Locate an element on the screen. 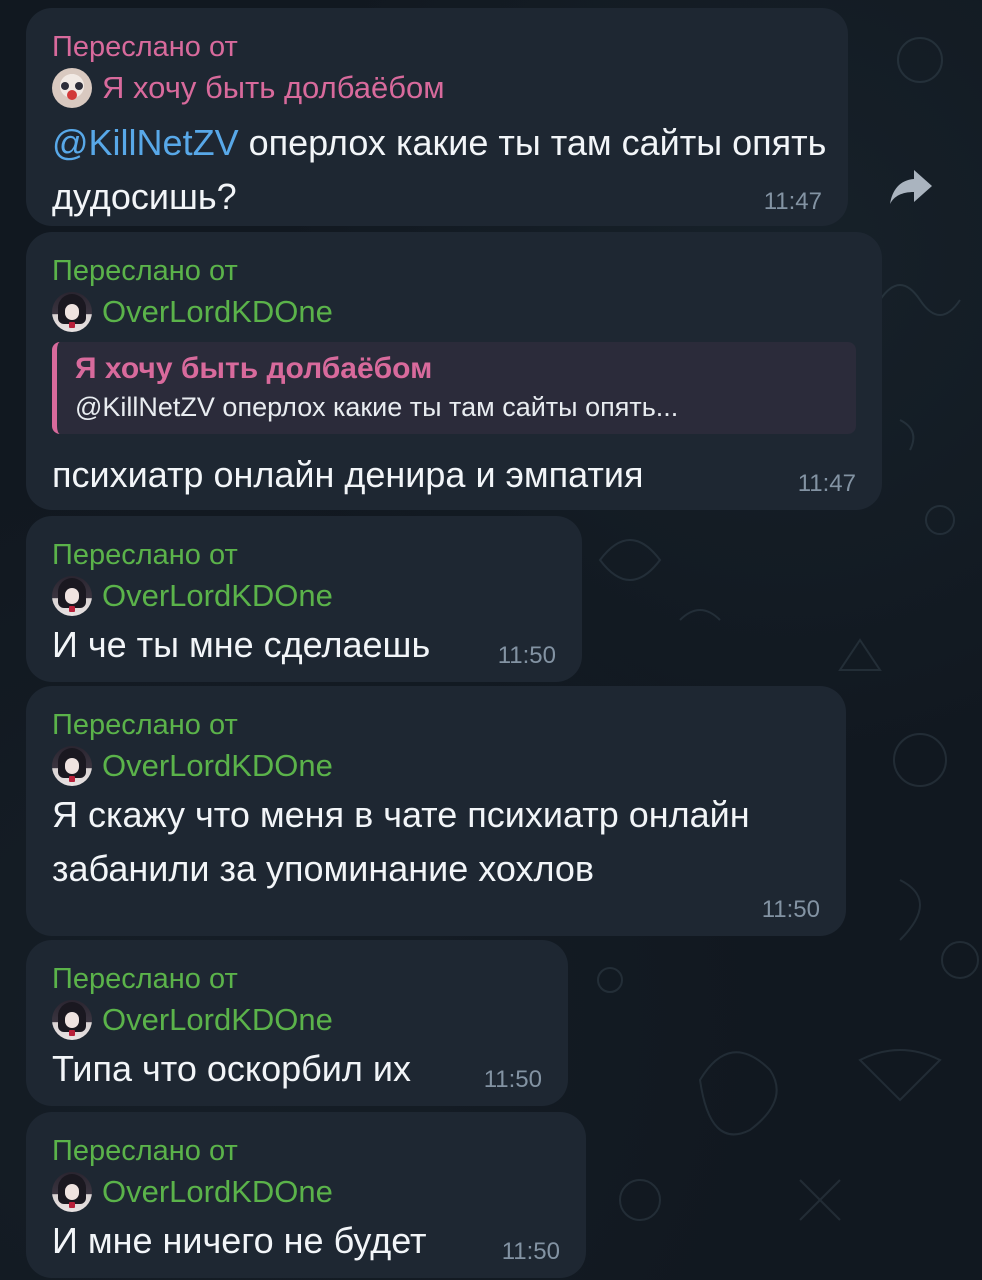 This screenshot has height=1280, width=982. message-text: Типа что оскорбил их is located at coordinates (231, 1068).